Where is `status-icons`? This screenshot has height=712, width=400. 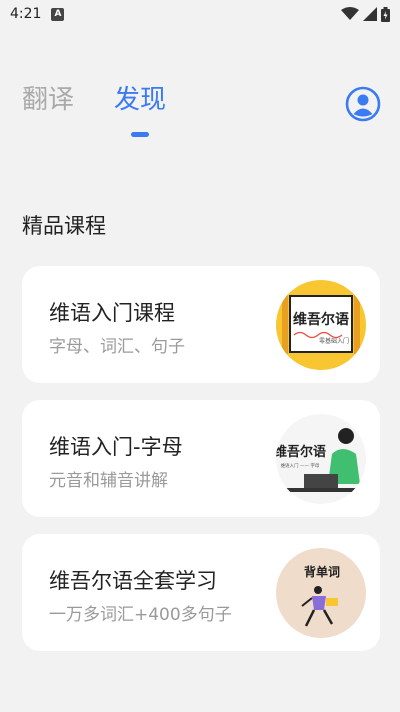
status-icons is located at coordinates (365, 14).